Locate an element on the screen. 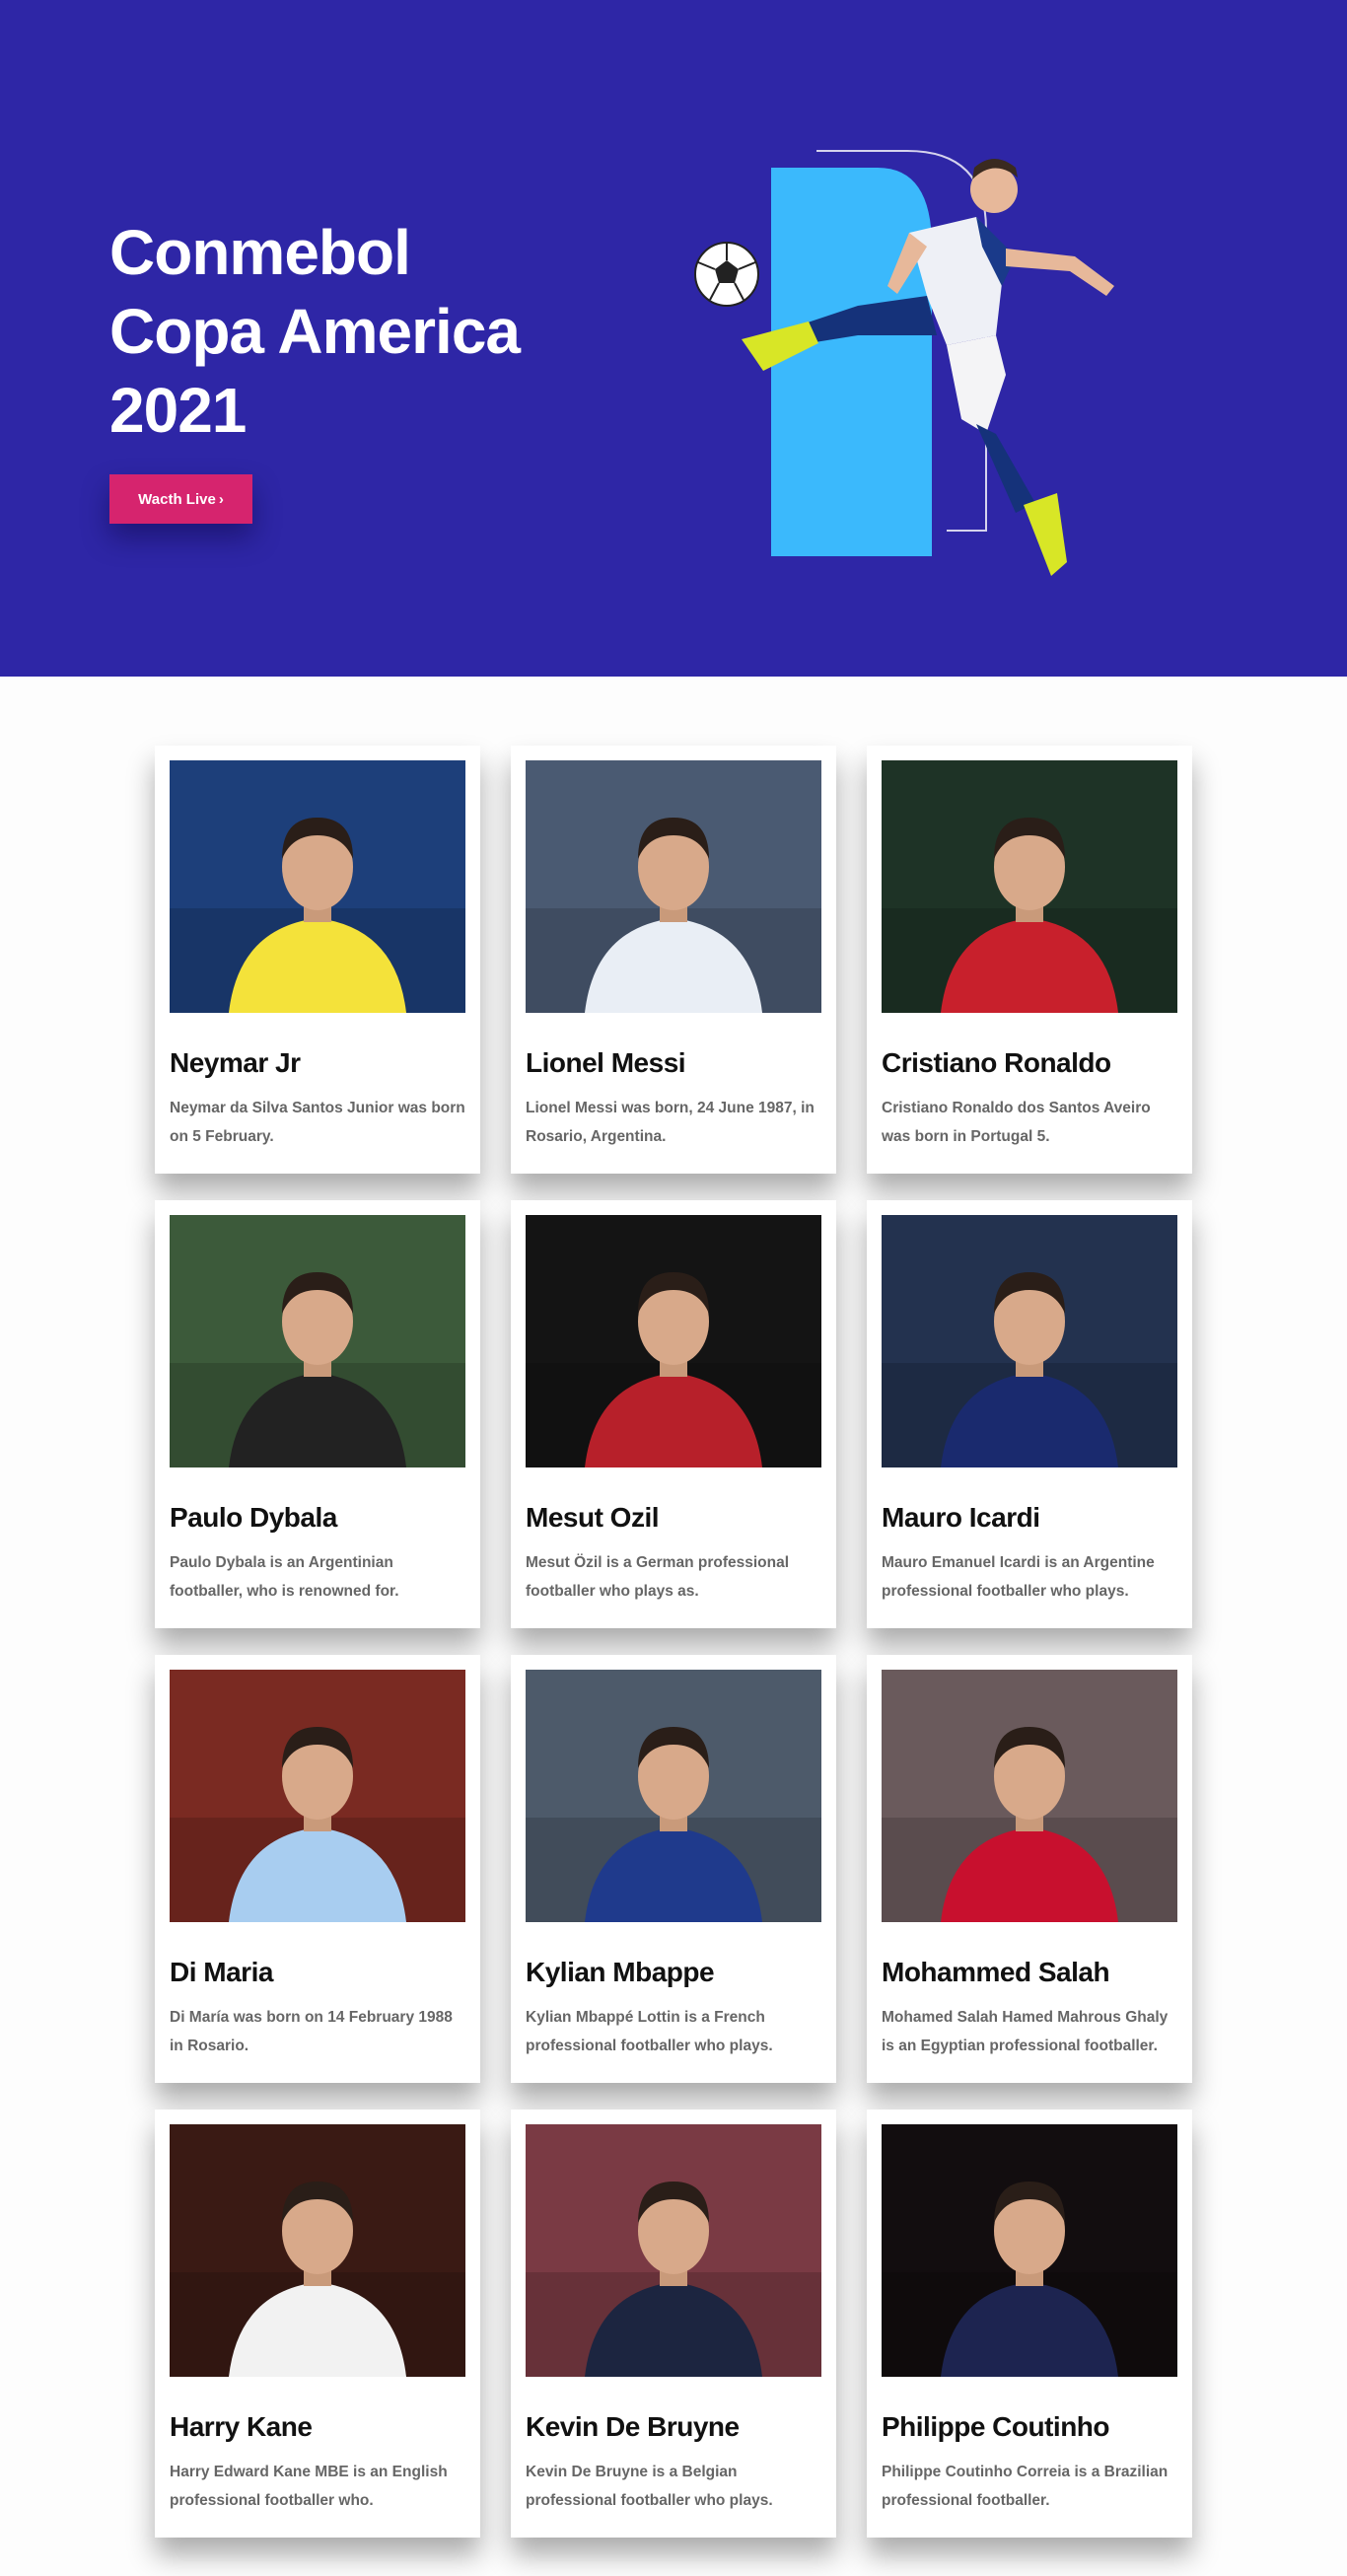 The image size is (1347, 2576). player-name: Paulo Dybala is located at coordinates (317, 1518).